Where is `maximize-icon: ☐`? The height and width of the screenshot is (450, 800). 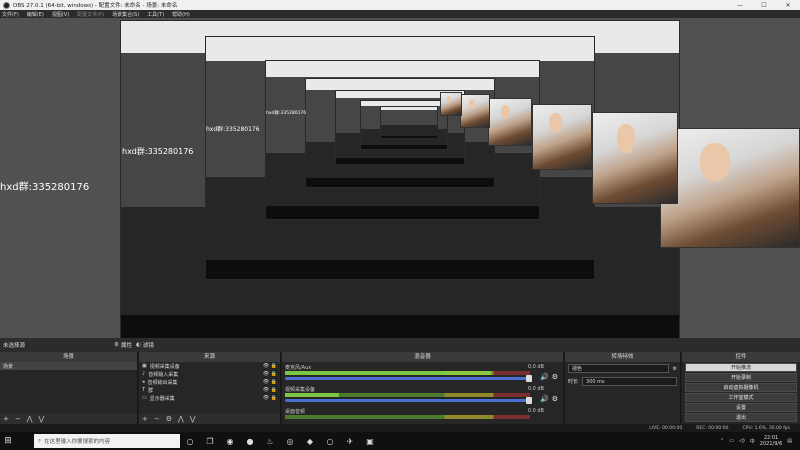 maximize-icon: ☐ is located at coordinates (764, 5).